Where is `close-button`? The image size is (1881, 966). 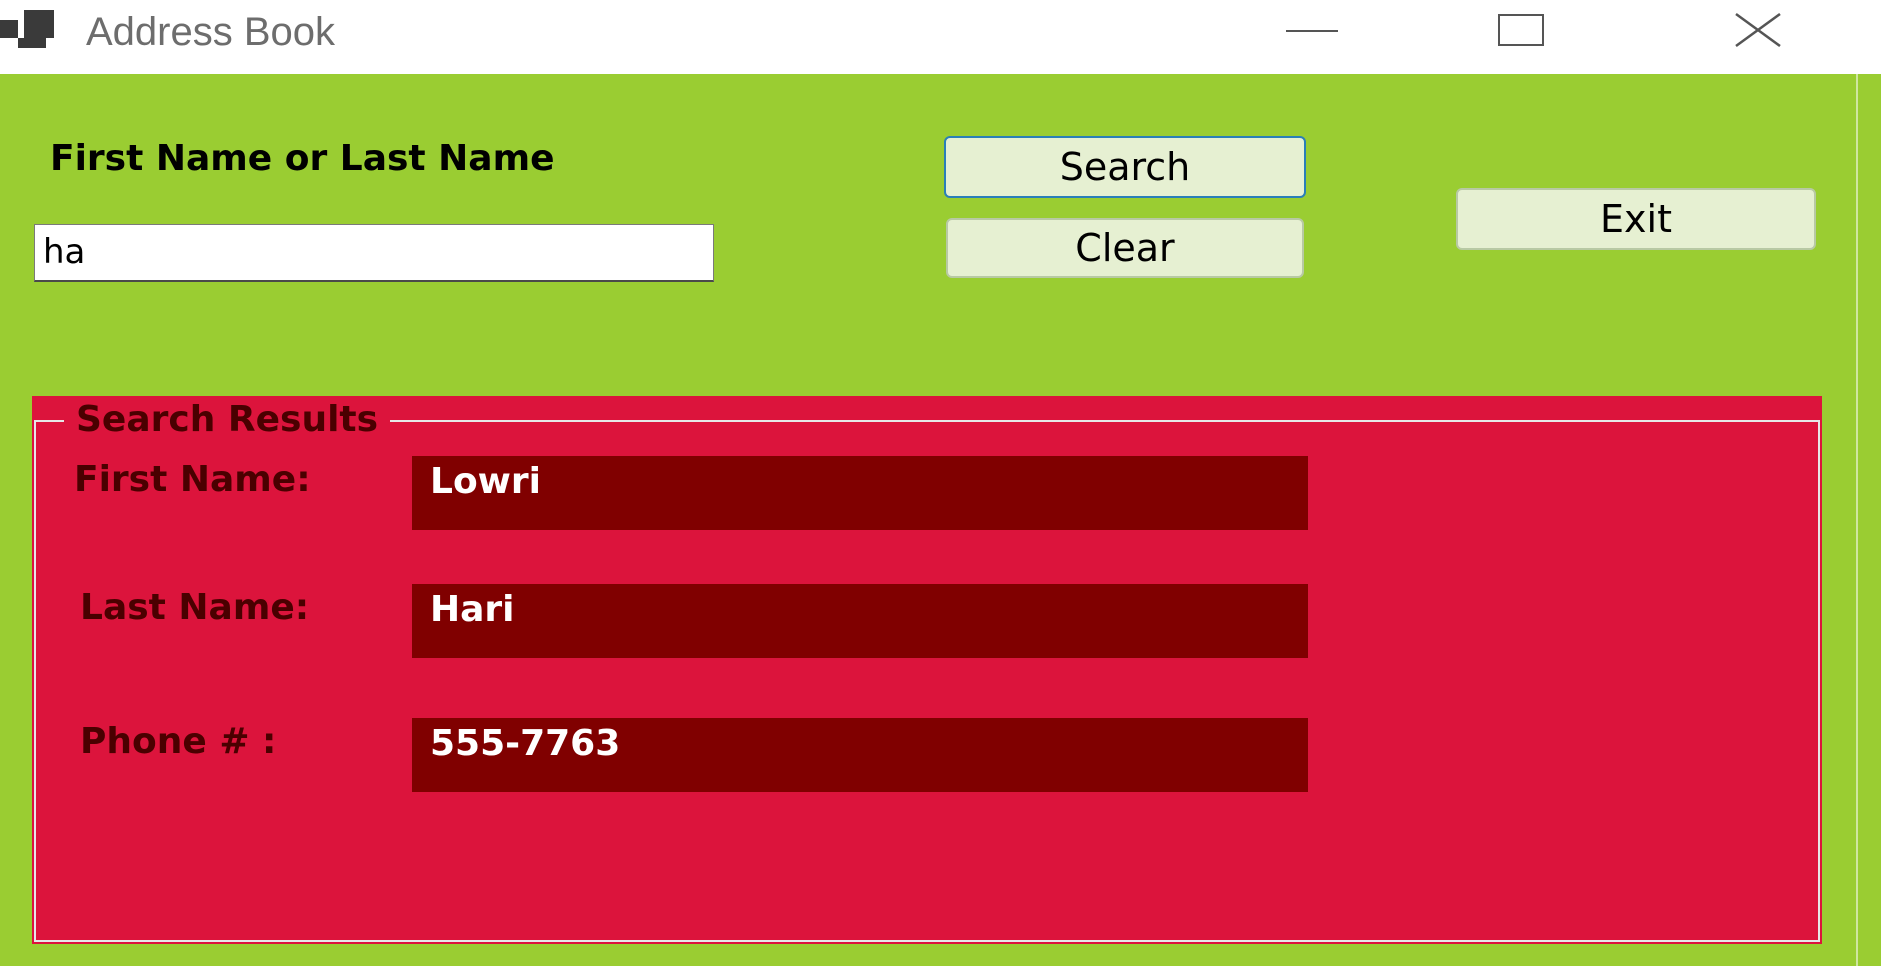
close-button is located at coordinates (1760, 31).